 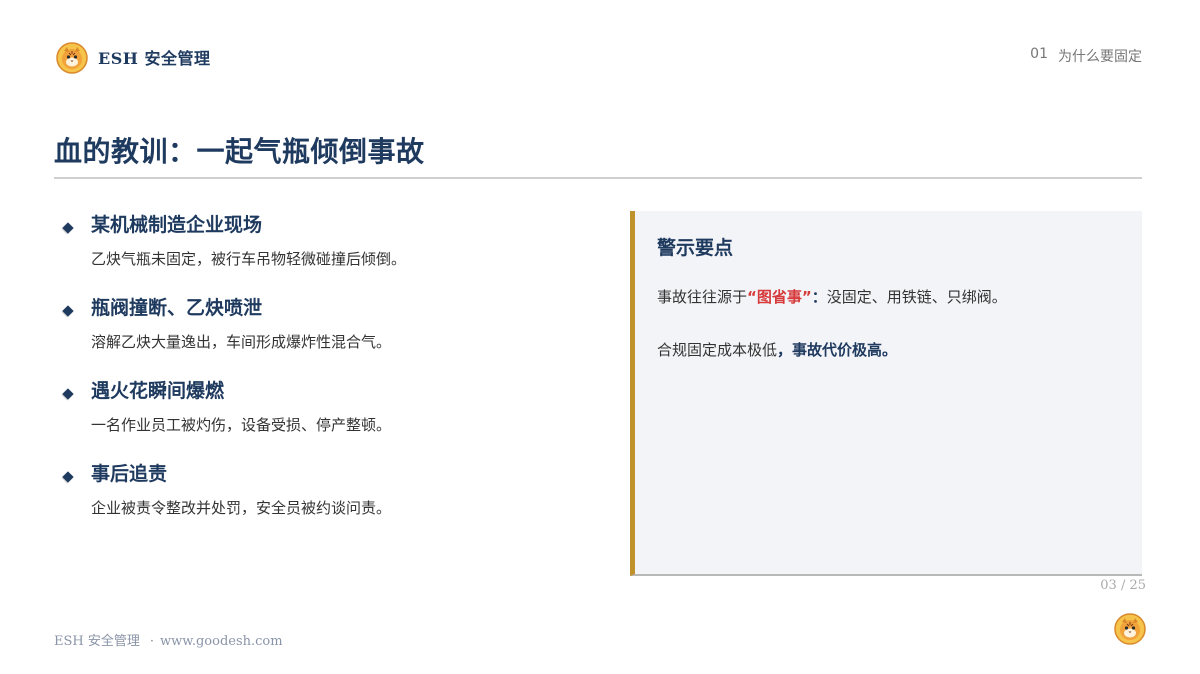 I want to click on warning-text: 事故往往源于, so click(x=702, y=297).